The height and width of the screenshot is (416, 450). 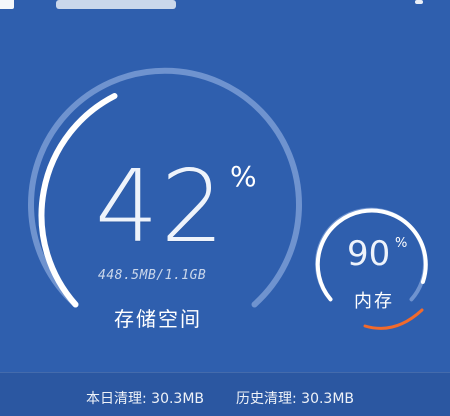 What do you see at coordinates (401, 243) in the screenshot?
I see `memory-percent-sign: %` at bounding box center [401, 243].